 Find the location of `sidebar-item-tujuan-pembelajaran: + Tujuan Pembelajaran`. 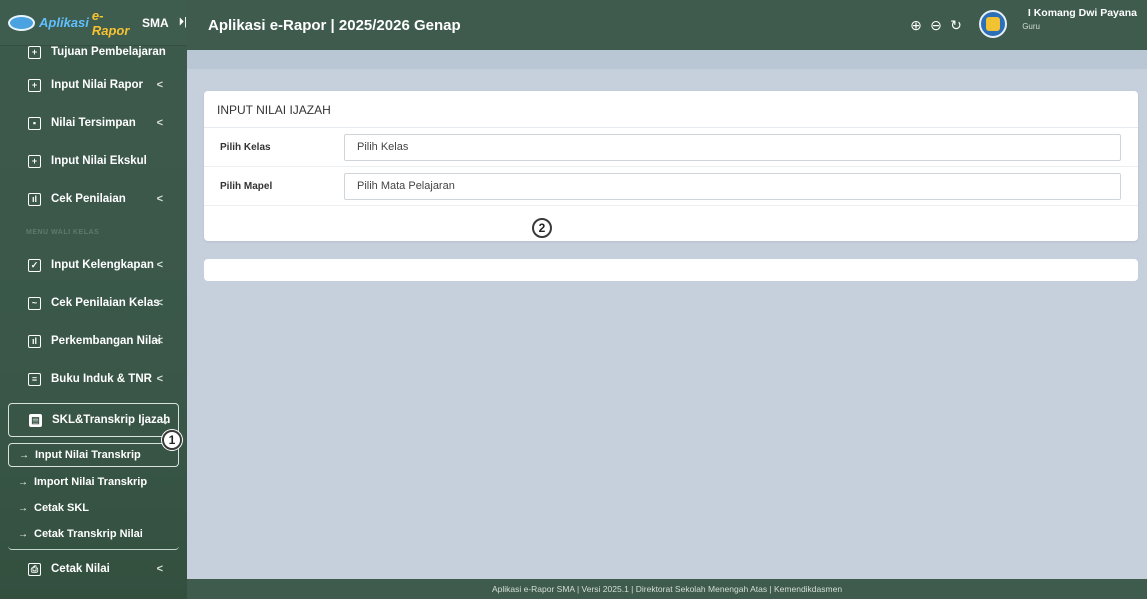

sidebar-item-tujuan-pembelajaran: + Tujuan Pembelajaran is located at coordinates (93, 56).